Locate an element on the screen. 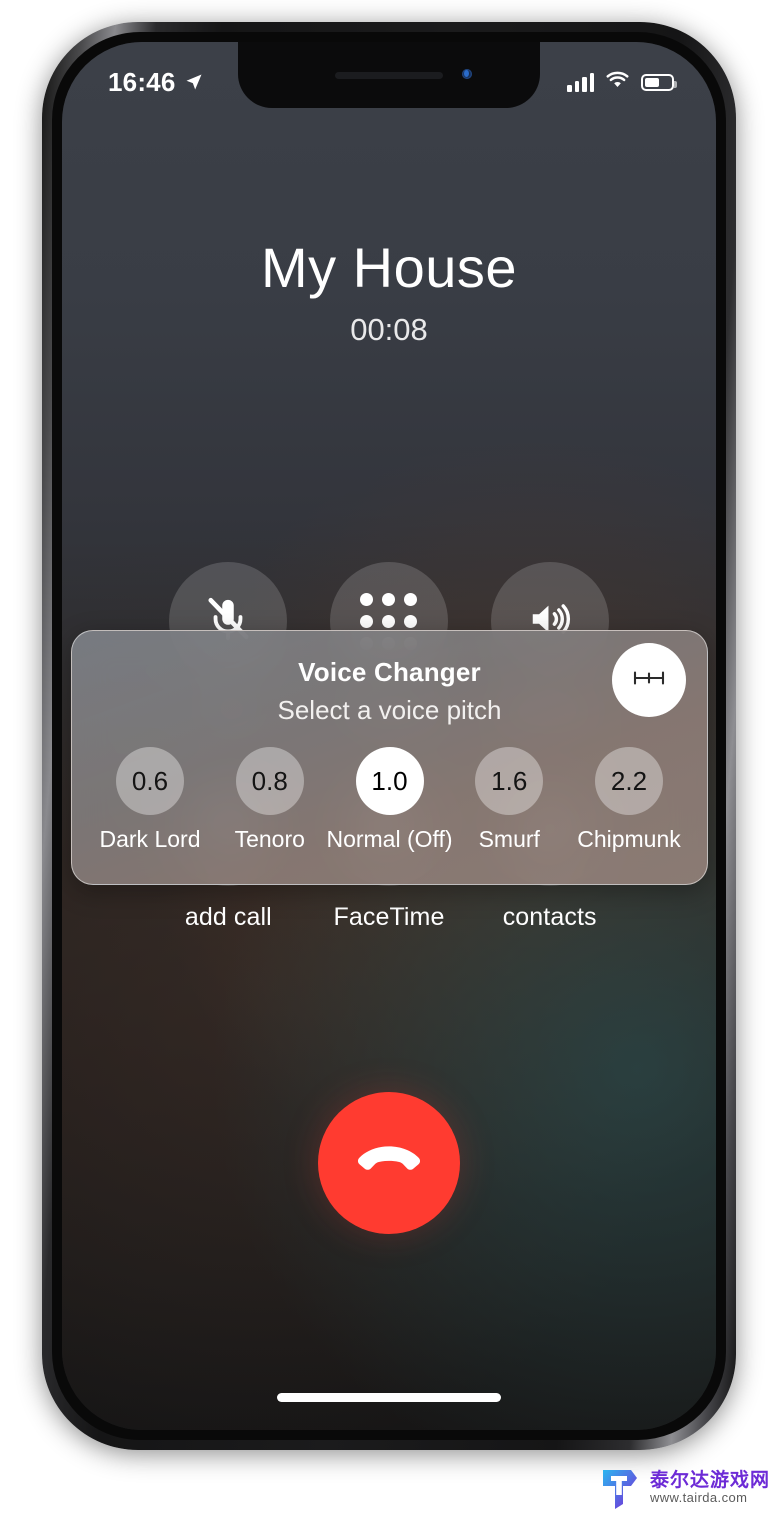  end-call-row is located at coordinates (389, 1163).